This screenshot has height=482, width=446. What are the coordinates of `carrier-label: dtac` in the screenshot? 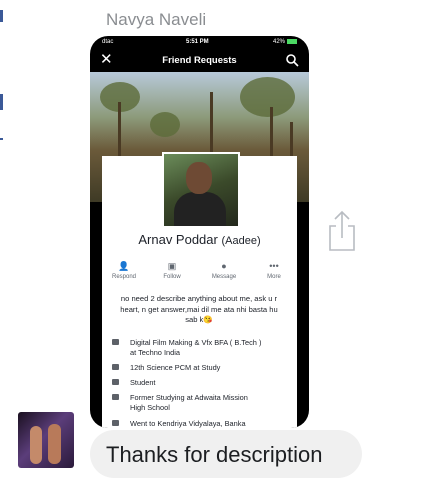 It's located at (108, 42).